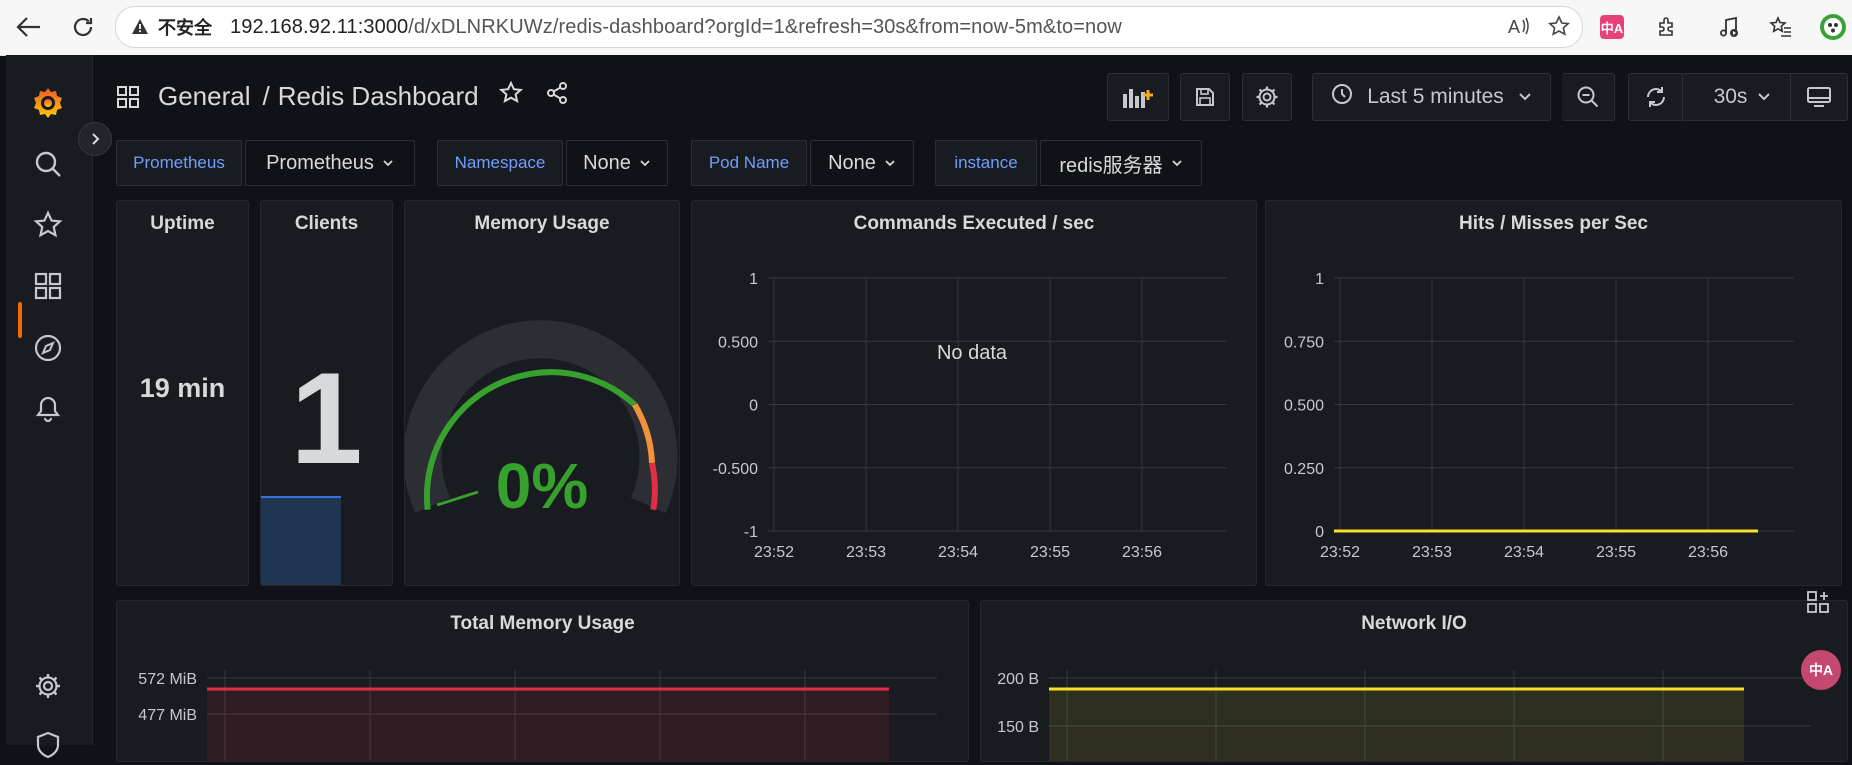 The width and height of the screenshot is (1852, 765). Describe the element at coordinates (179, 163) in the screenshot. I see `variable-label-prometheus: Prometheus` at that location.